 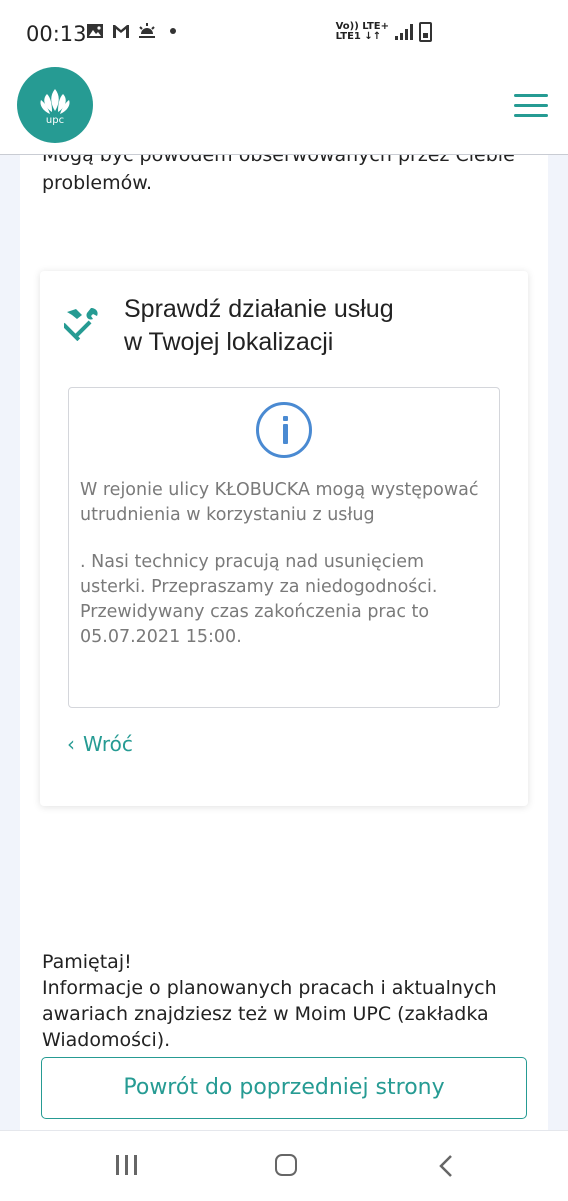 What do you see at coordinates (284, 1088) in the screenshot?
I see `return-button: Powrót do poprzedniej strony` at bounding box center [284, 1088].